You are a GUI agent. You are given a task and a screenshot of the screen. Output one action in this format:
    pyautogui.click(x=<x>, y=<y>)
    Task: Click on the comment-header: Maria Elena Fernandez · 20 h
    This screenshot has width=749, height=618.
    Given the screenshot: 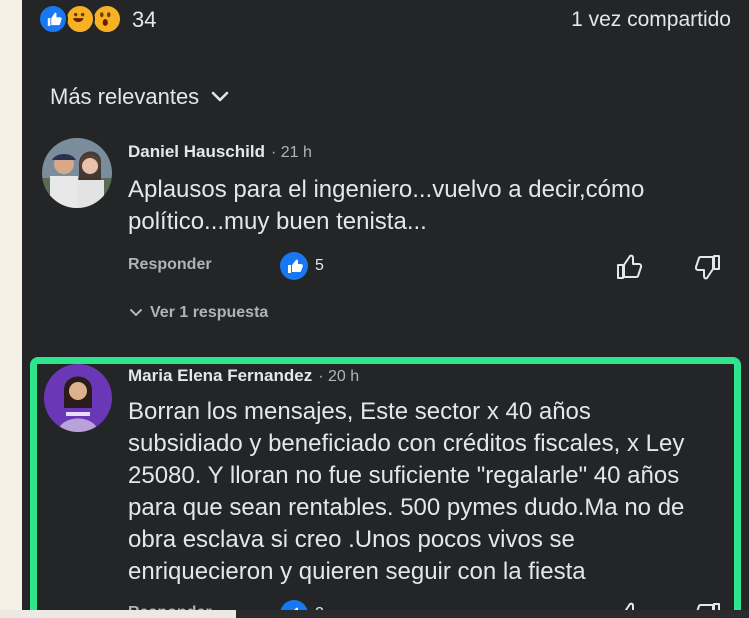 What is the action you would take?
    pyautogui.click(x=243, y=376)
    